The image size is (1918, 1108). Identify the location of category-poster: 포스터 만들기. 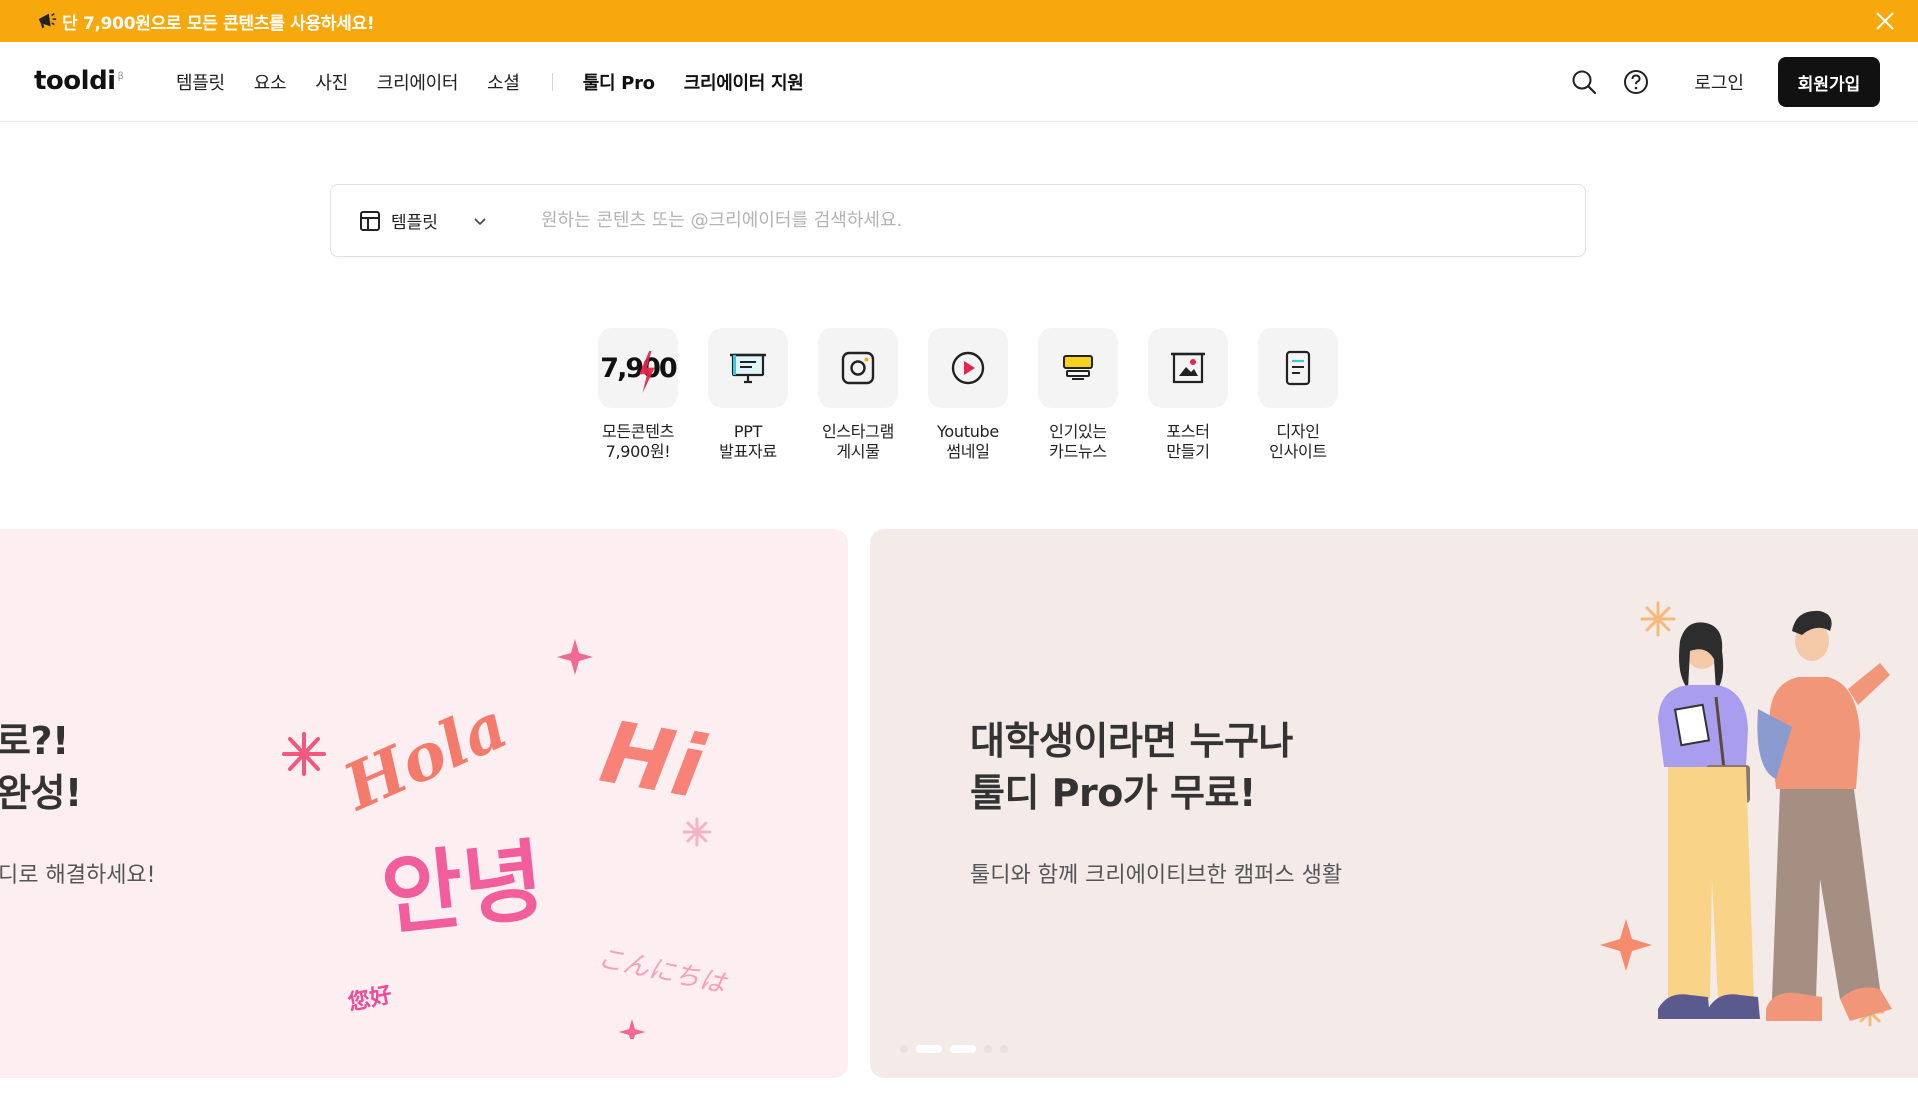
(1188, 395).